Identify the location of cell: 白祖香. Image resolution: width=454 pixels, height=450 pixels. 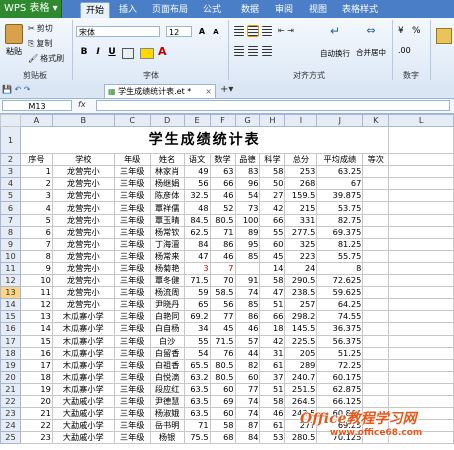
(167, 365).